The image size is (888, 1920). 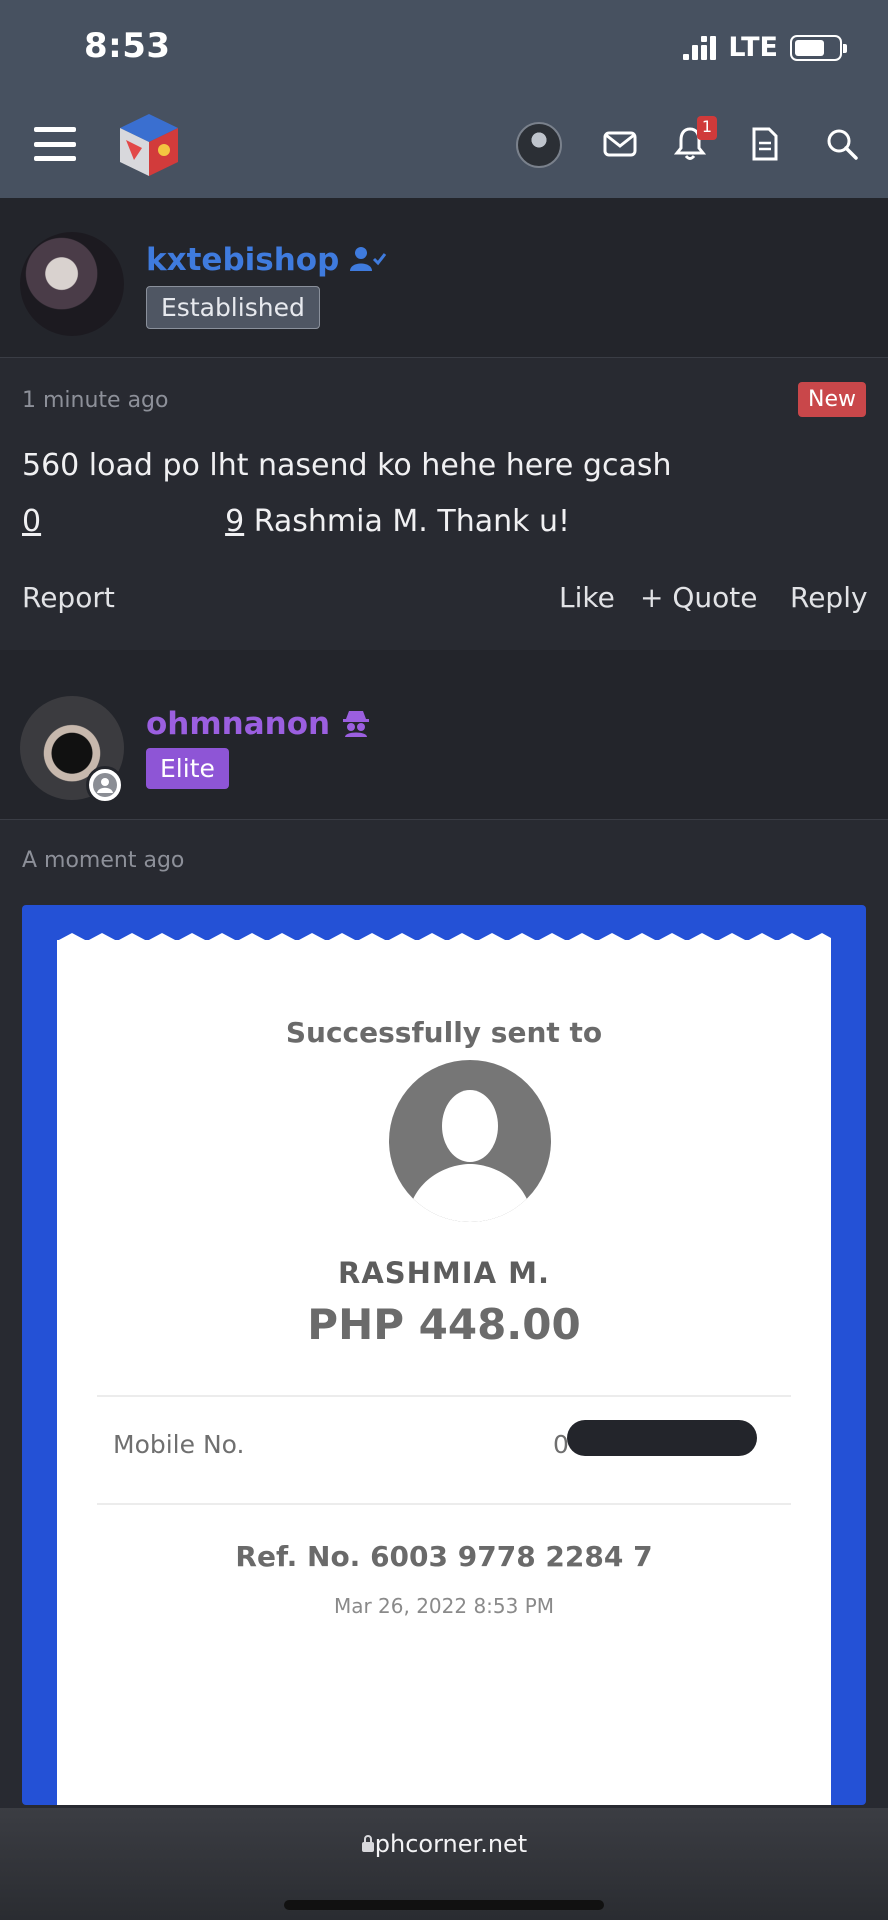 What do you see at coordinates (444, 1032) in the screenshot?
I see `receipt-title: Successfully sent to` at bounding box center [444, 1032].